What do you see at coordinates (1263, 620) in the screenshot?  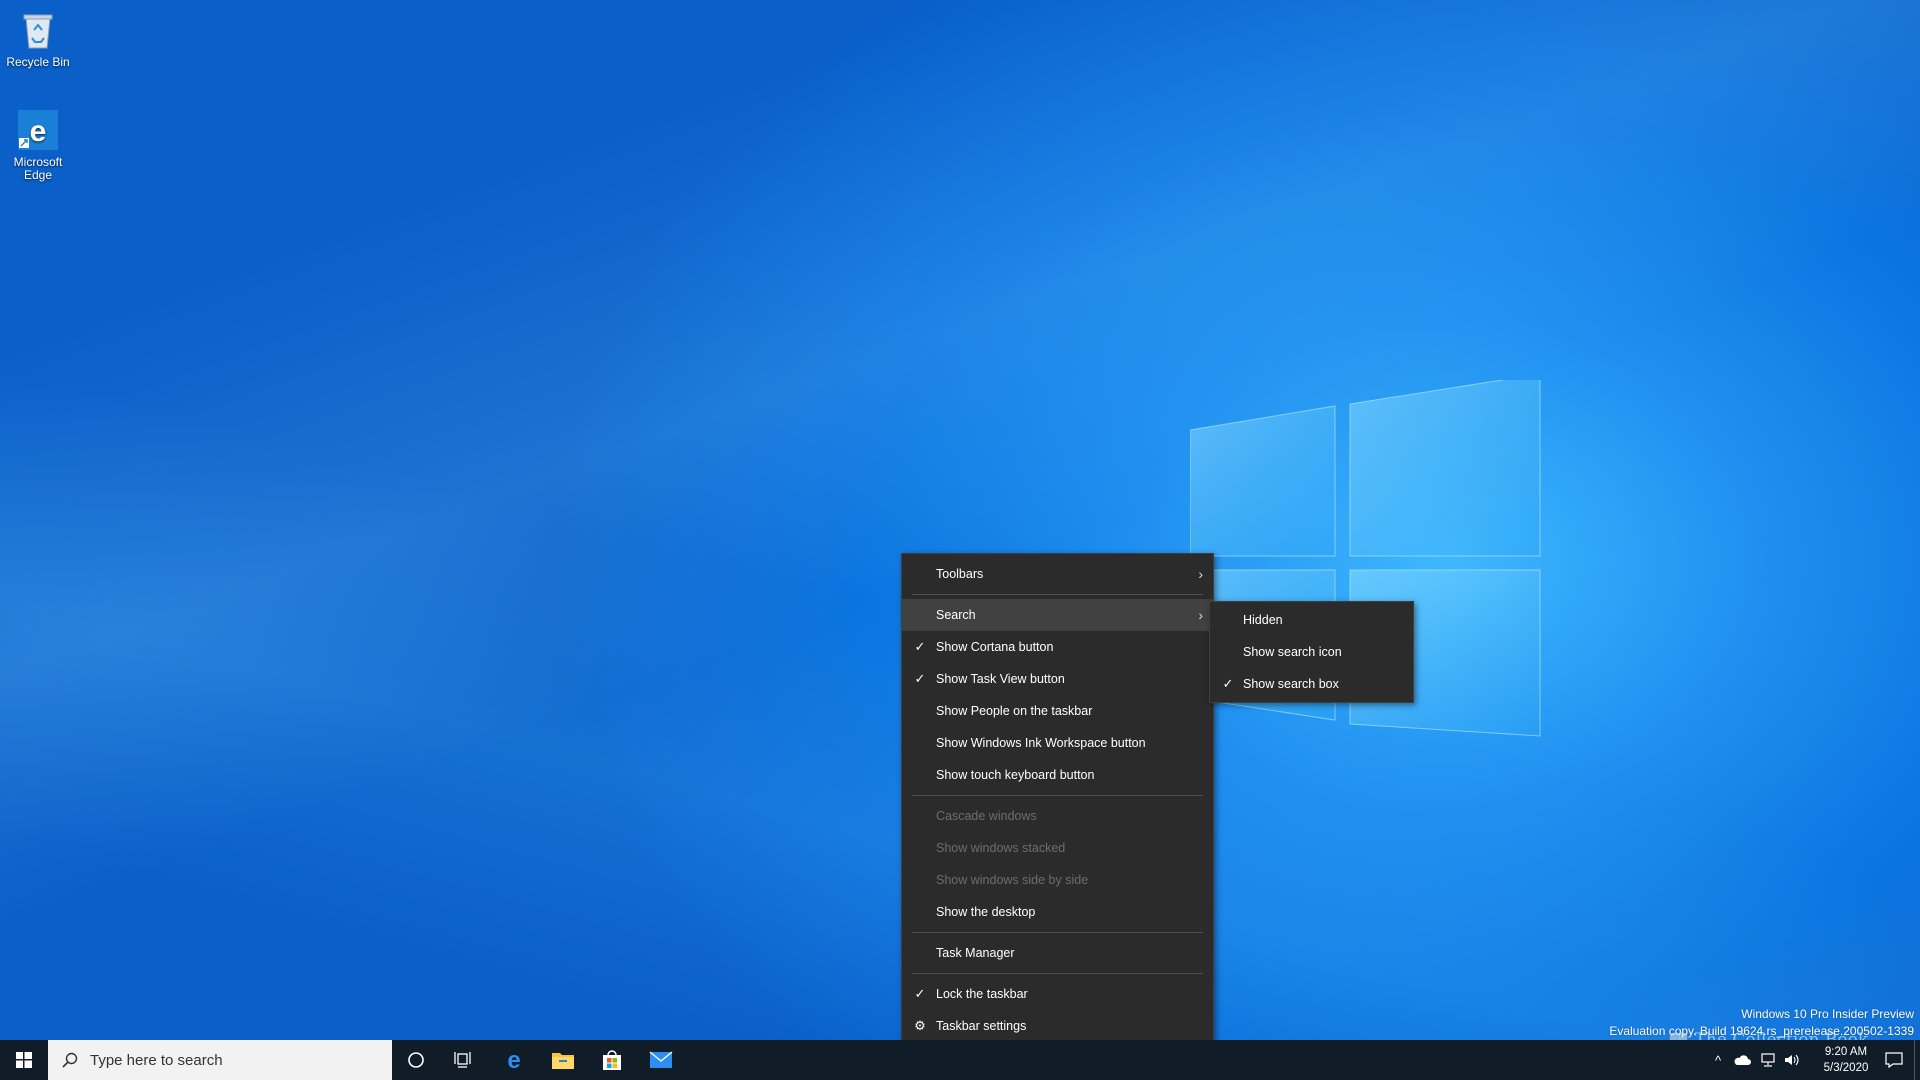 I see `menu-item-label: Hidden` at bounding box center [1263, 620].